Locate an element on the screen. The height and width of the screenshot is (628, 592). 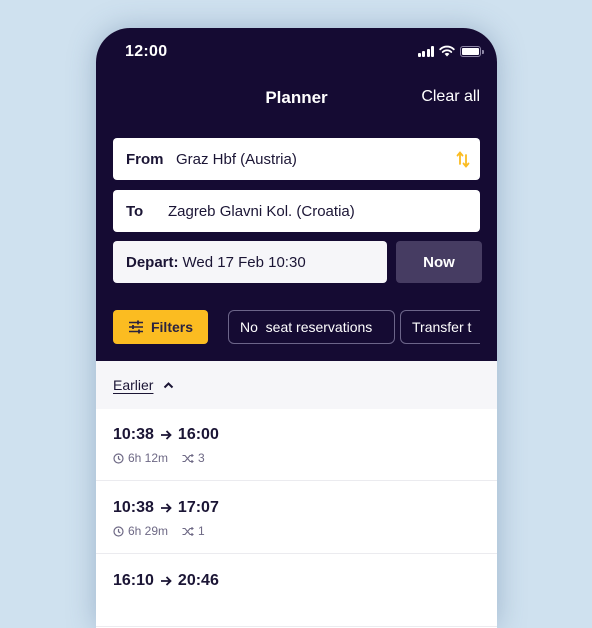
journey-row: 10:38 16:00 6h 12m 3 is located at coordinates (296, 445).